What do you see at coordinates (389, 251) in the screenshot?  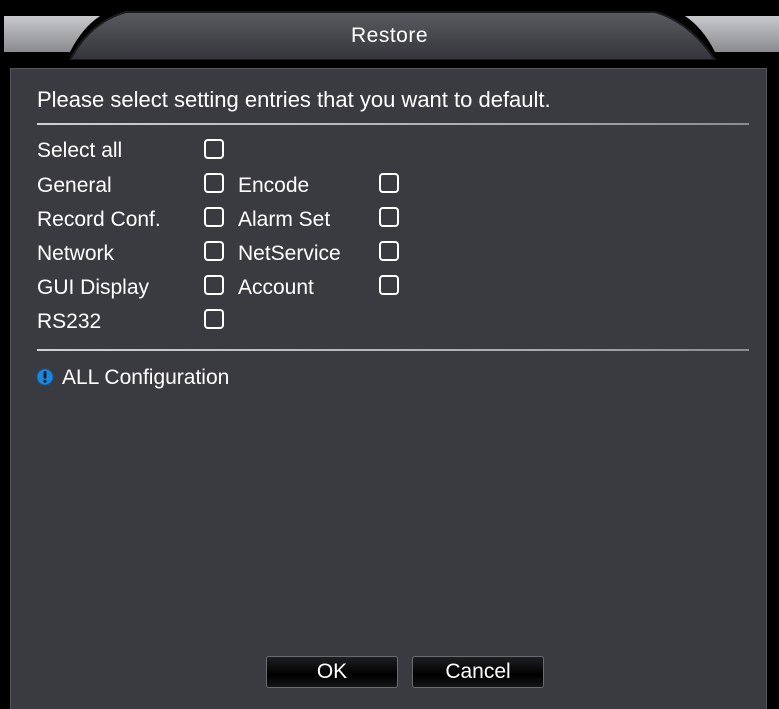 I see `net-service-checkbox` at bounding box center [389, 251].